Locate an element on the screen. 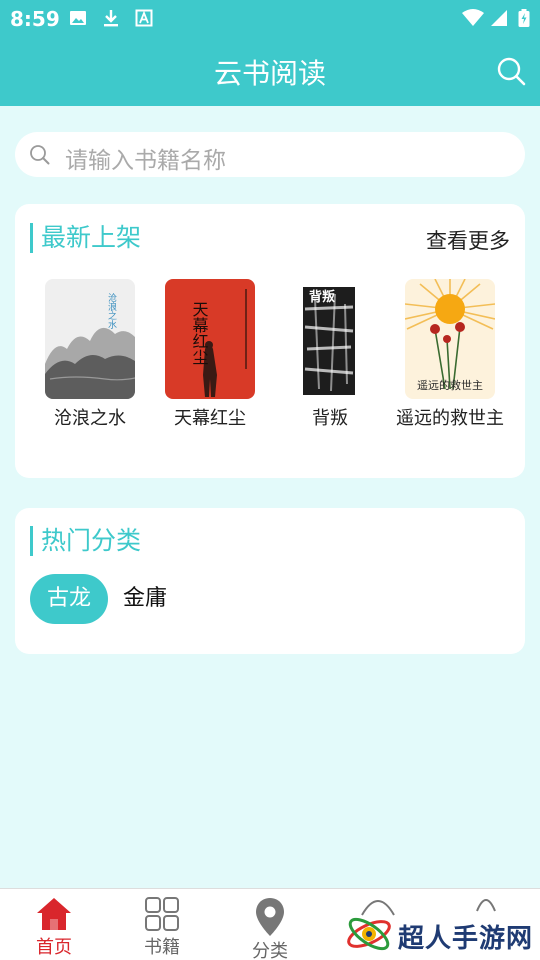 This screenshot has height=960, width=540. book-cover: 背叛 is located at coordinates (330, 339).